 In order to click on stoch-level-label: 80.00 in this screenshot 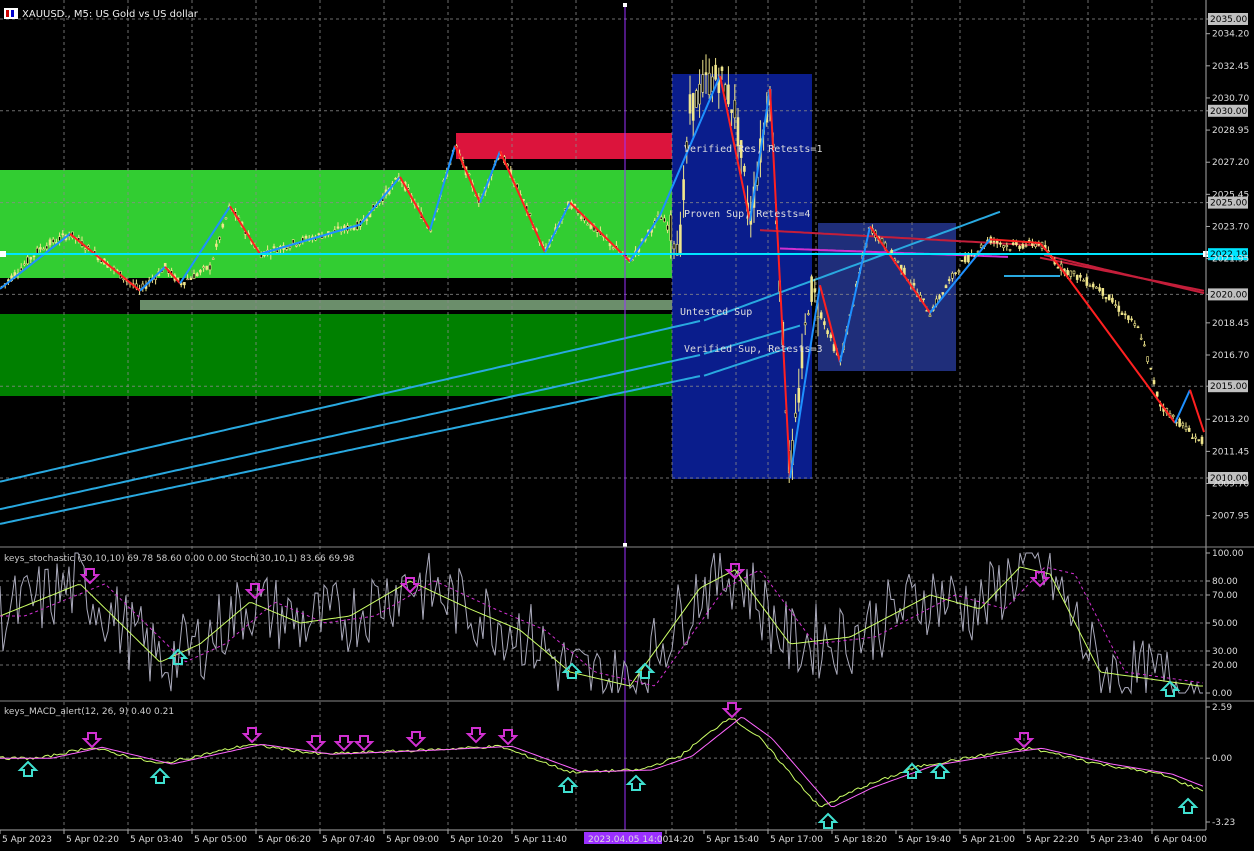, I will do `click(1225, 582)`.